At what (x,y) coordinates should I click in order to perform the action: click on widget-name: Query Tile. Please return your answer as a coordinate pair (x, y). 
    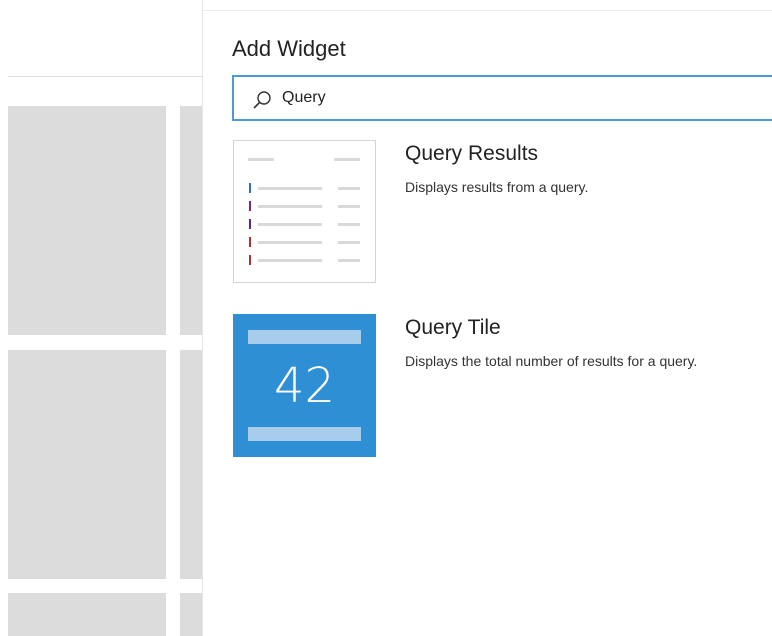
    Looking at the image, I should click on (453, 327).